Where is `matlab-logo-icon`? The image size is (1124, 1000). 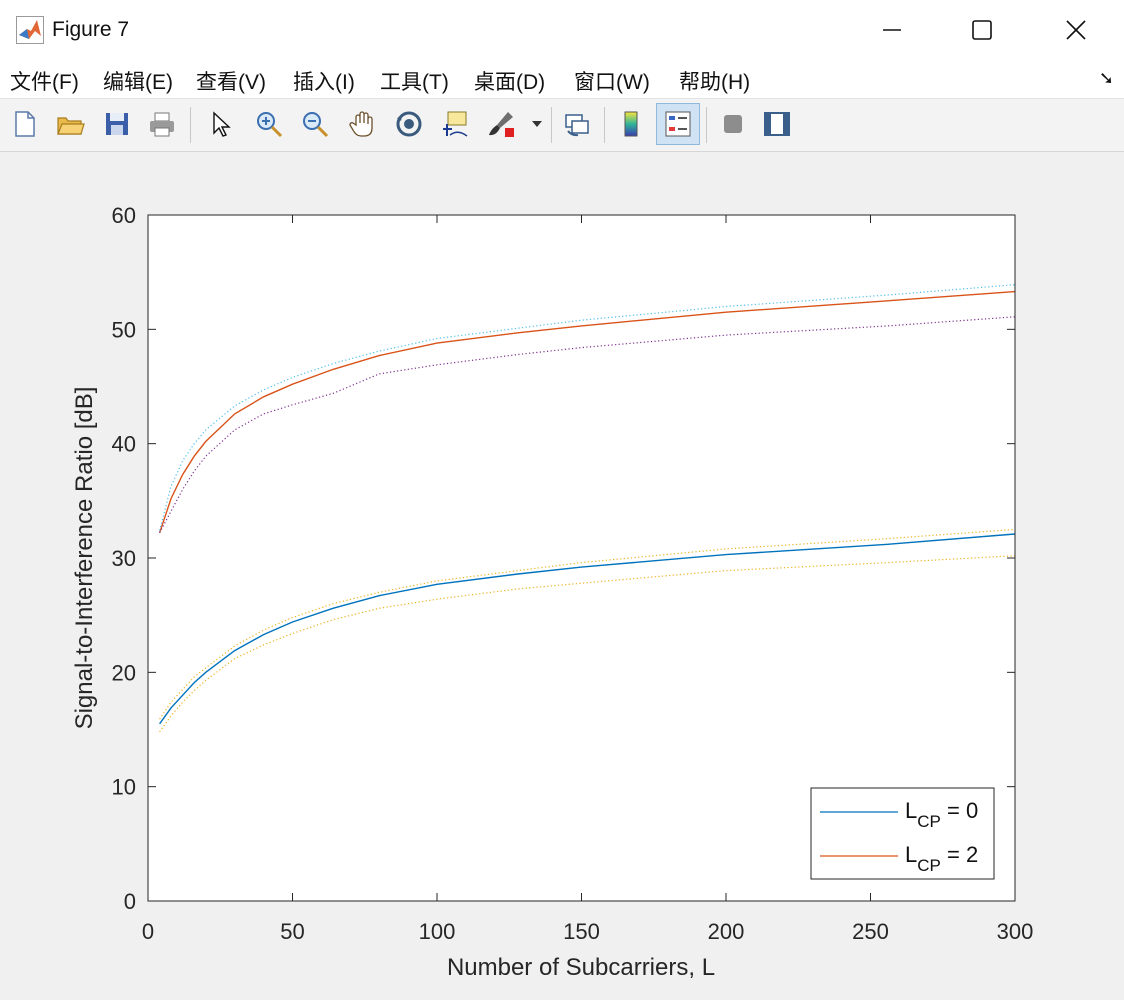
matlab-logo-icon is located at coordinates (30, 30).